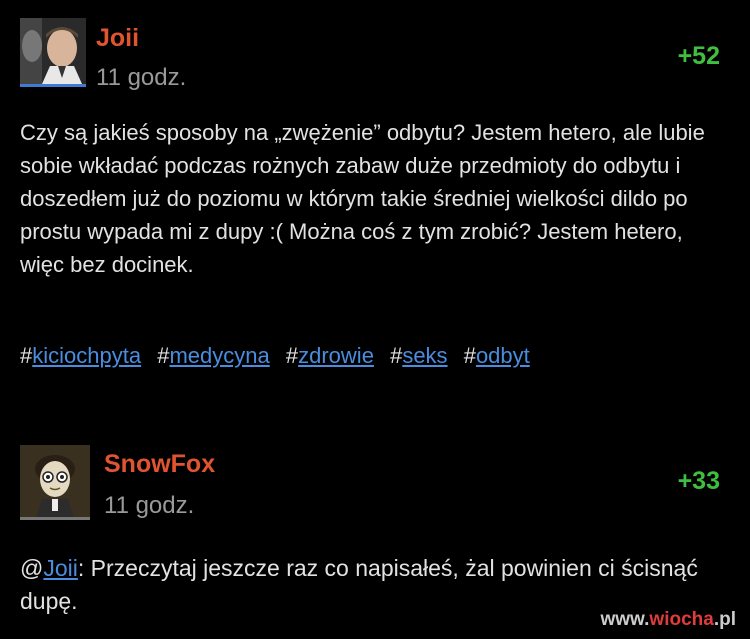 This screenshot has width=750, height=639. What do you see at coordinates (699, 481) in the screenshot?
I see `vote-score: +33` at bounding box center [699, 481].